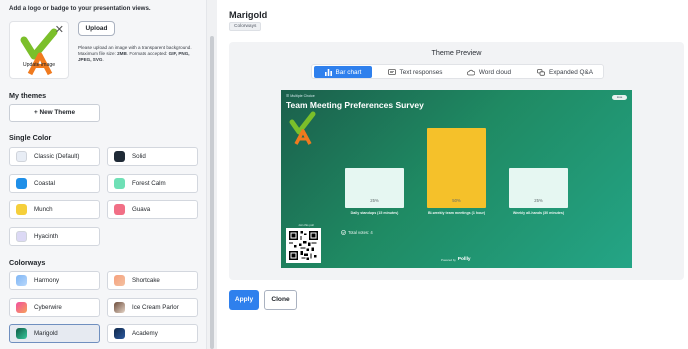 The height and width of the screenshot is (349, 688). Describe the element at coordinates (43, 209) in the screenshot. I see `theme-label: Munch` at that location.